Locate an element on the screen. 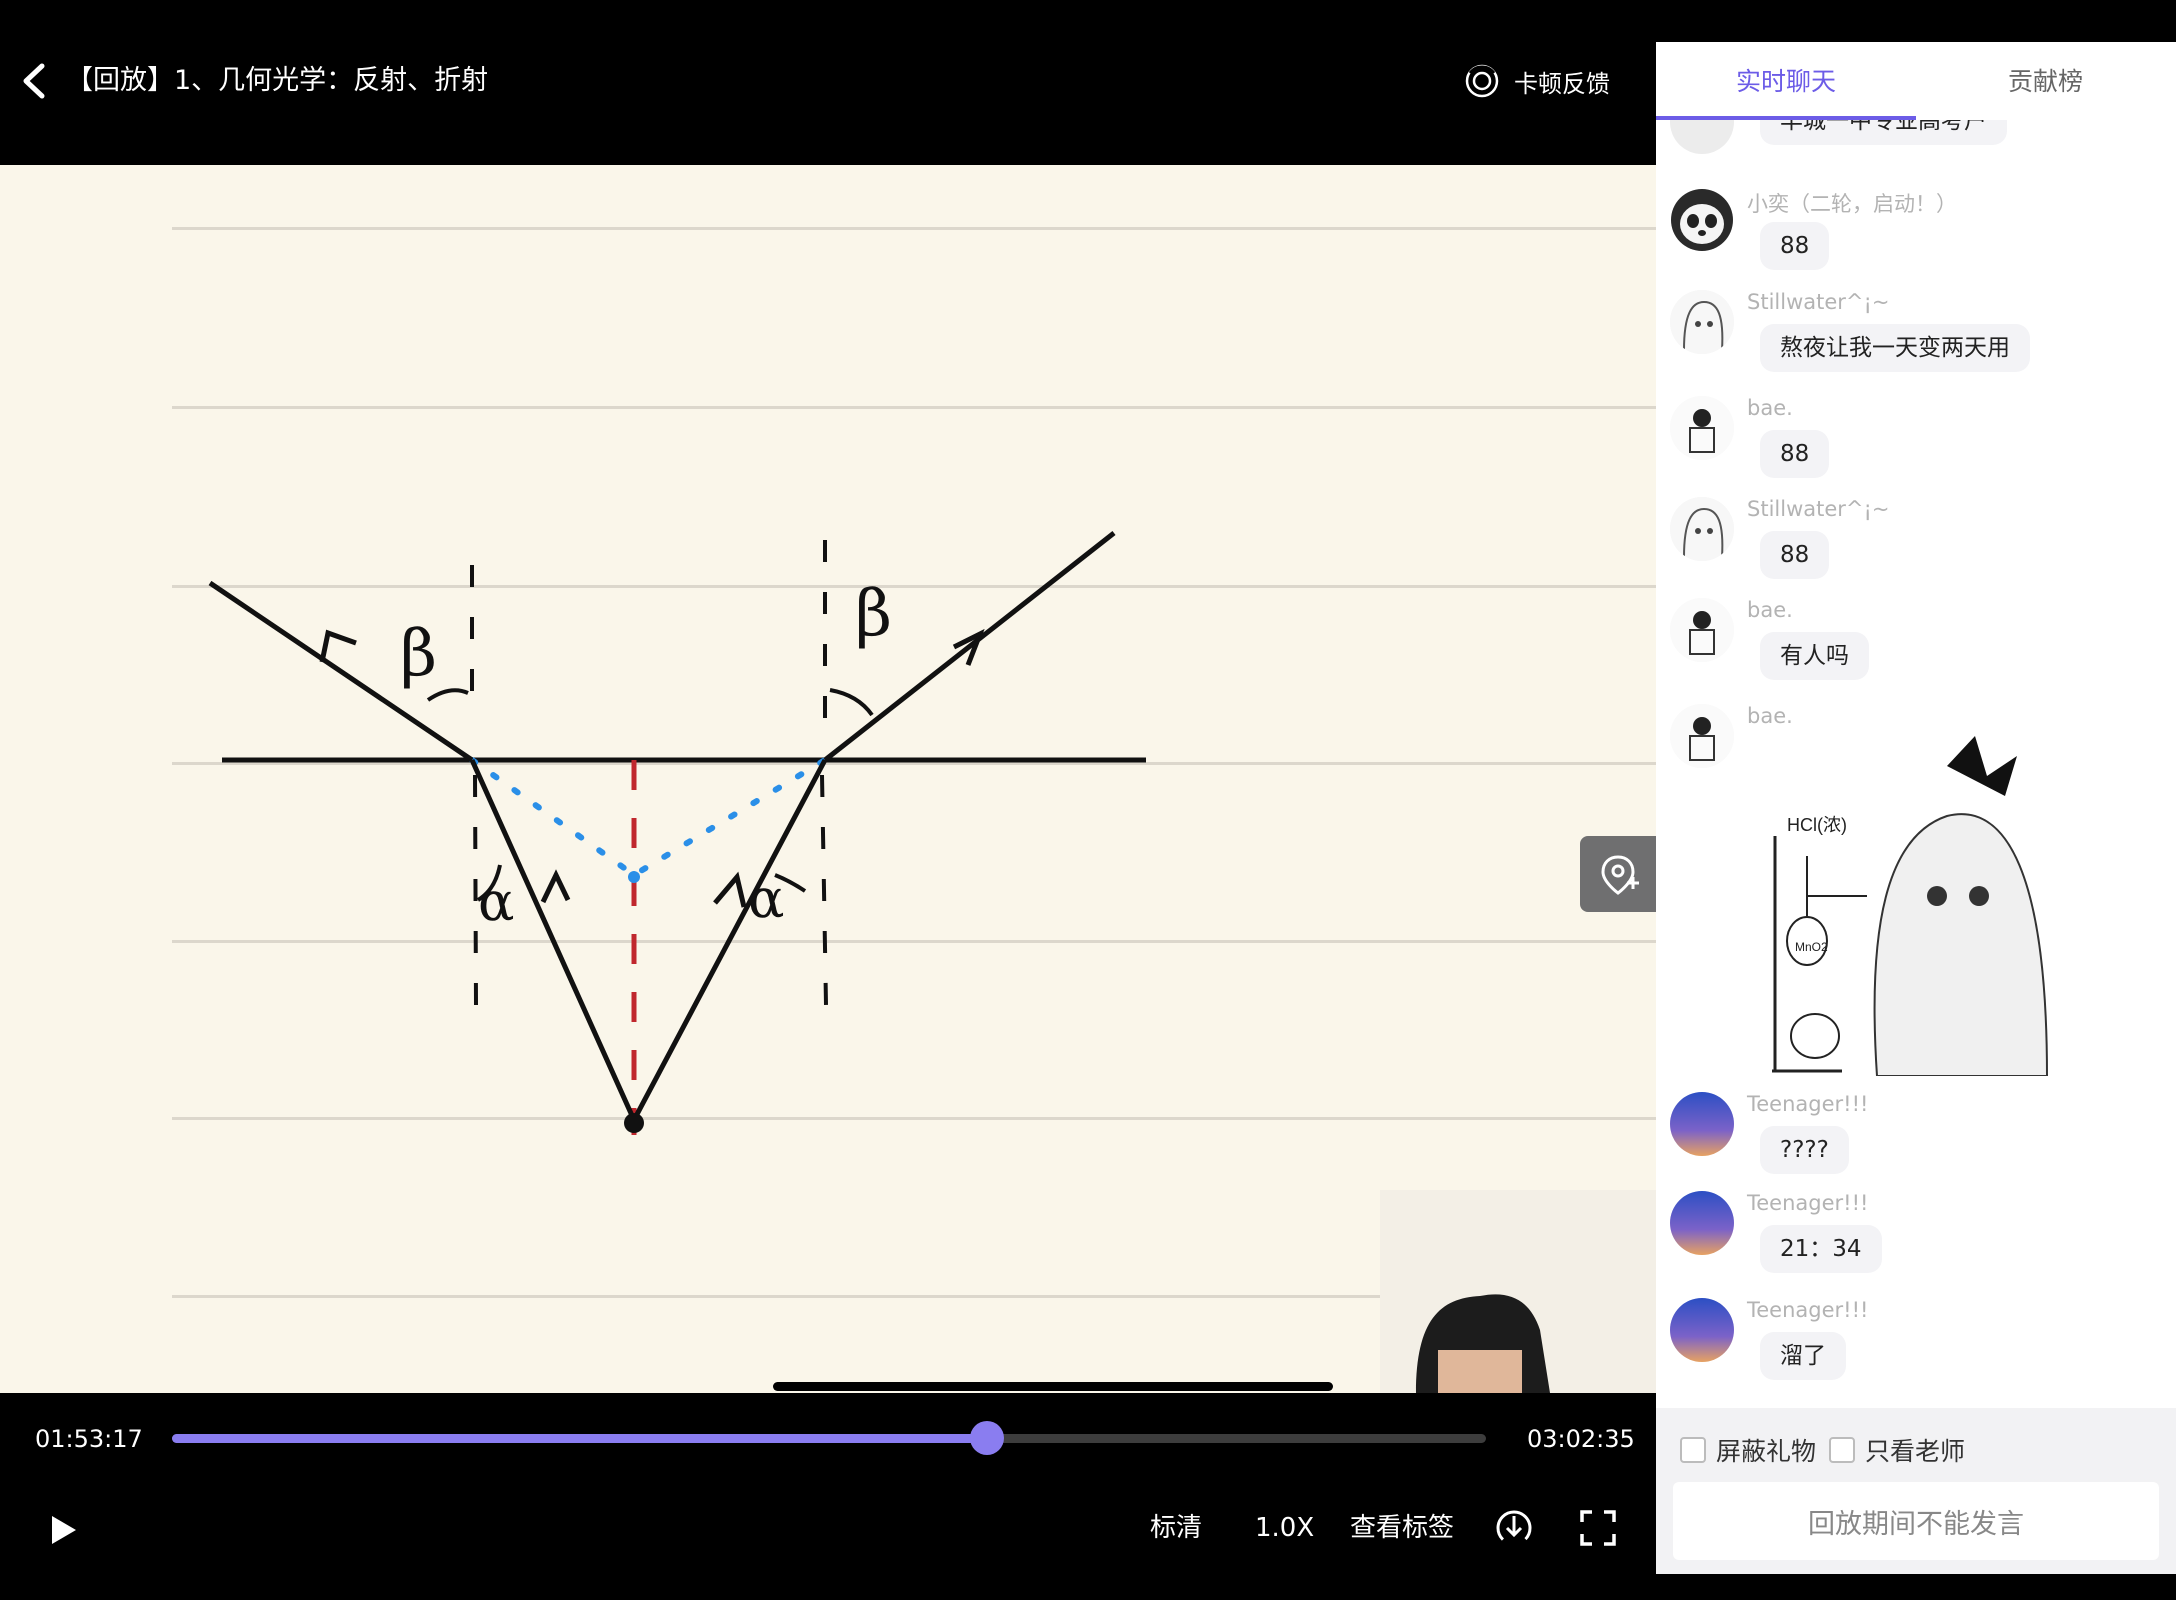 Image resolution: width=2176 pixels, height=1600 pixels. progress-track is located at coordinates (829, 1438).